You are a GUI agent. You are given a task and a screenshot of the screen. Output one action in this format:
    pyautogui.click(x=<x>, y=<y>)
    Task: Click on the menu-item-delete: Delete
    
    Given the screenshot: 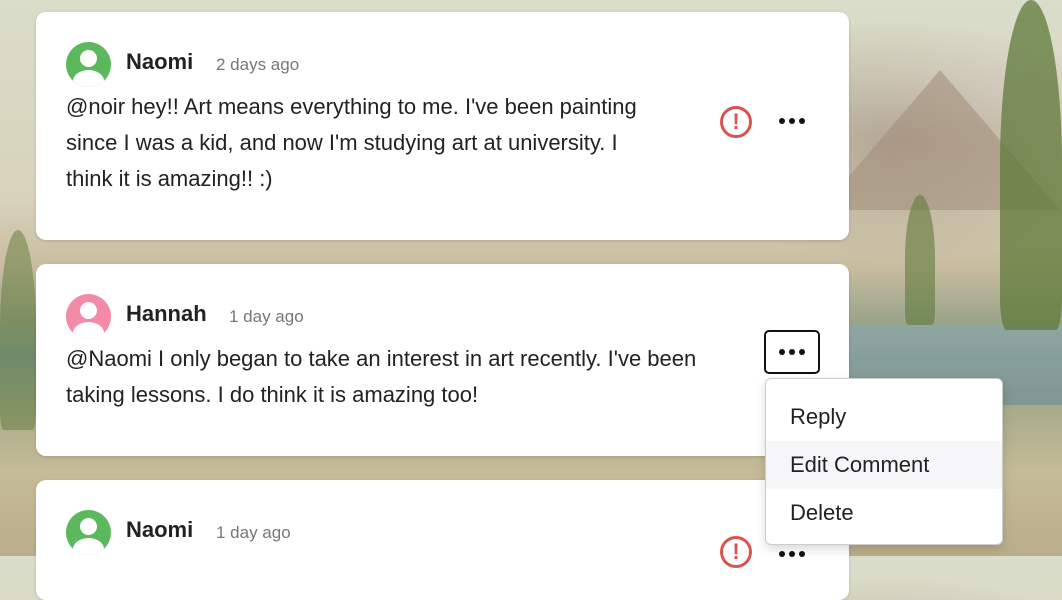 What is the action you would take?
    pyautogui.click(x=884, y=513)
    